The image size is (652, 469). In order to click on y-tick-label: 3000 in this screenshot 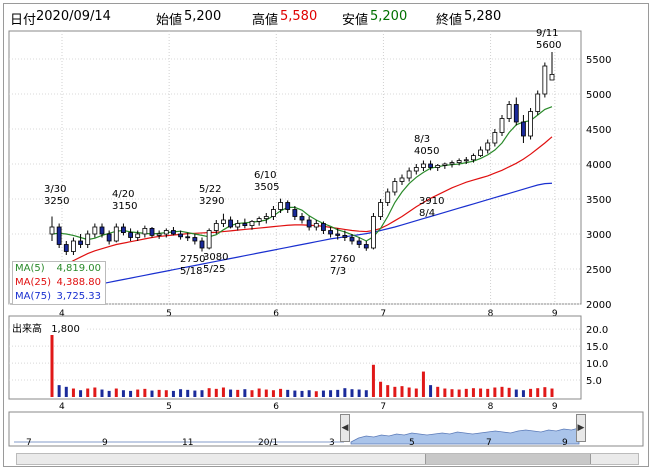, I will do `click(598, 235)`.